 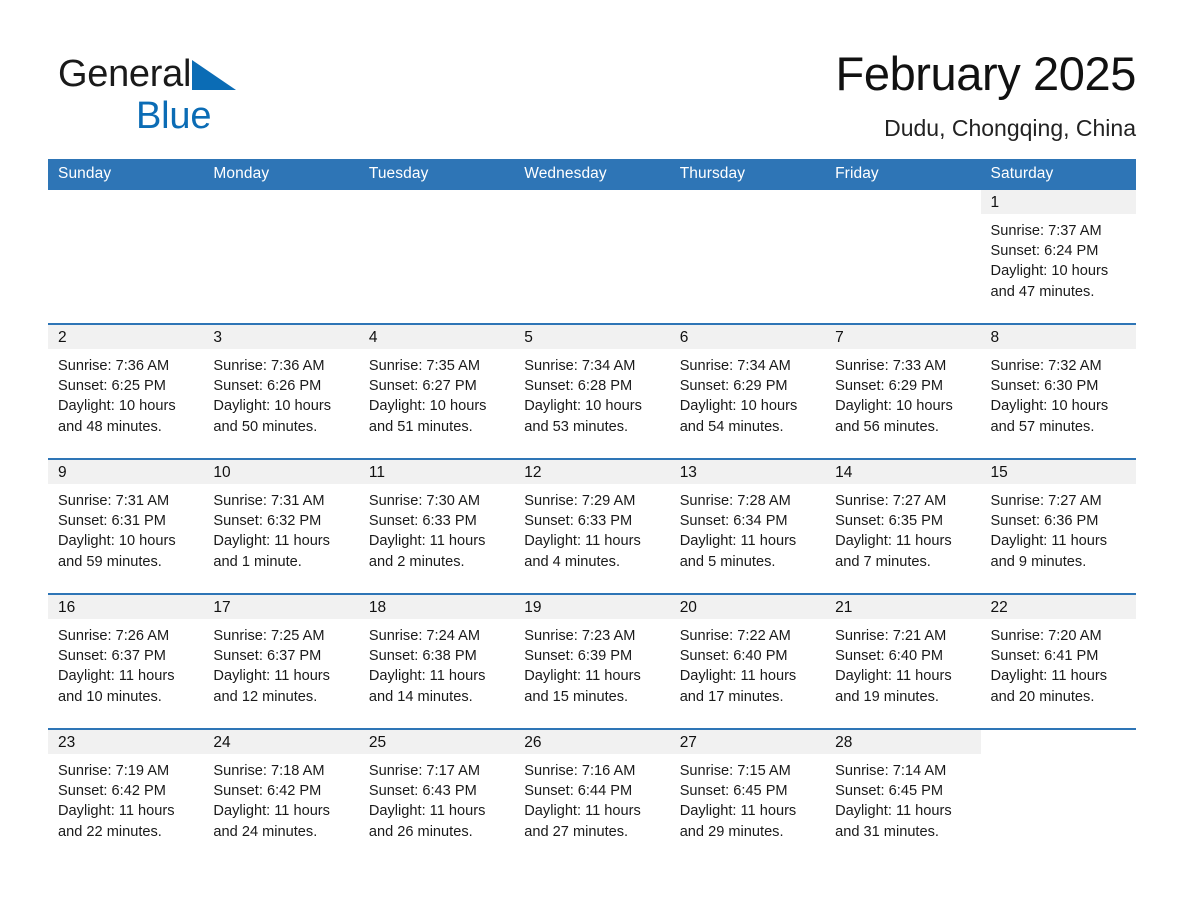 What do you see at coordinates (889, 656) in the screenshot?
I see `sunset-text: Sunset: 6:40 PM` at bounding box center [889, 656].